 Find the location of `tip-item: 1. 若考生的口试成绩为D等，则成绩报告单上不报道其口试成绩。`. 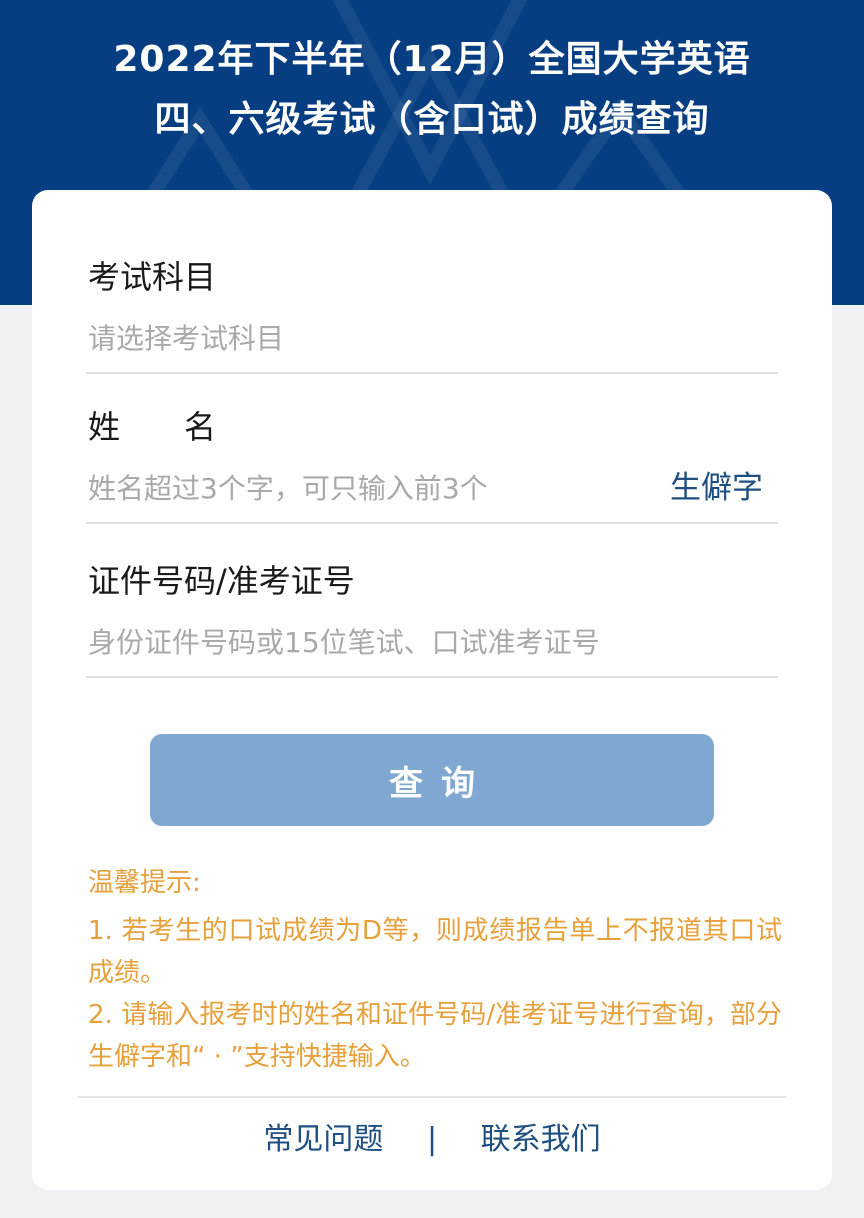

tip-item: 1. 若考生的口试成绩为D等，则成绩报告单上不报道其口试成绩。 is located at coordinates (435, 952).